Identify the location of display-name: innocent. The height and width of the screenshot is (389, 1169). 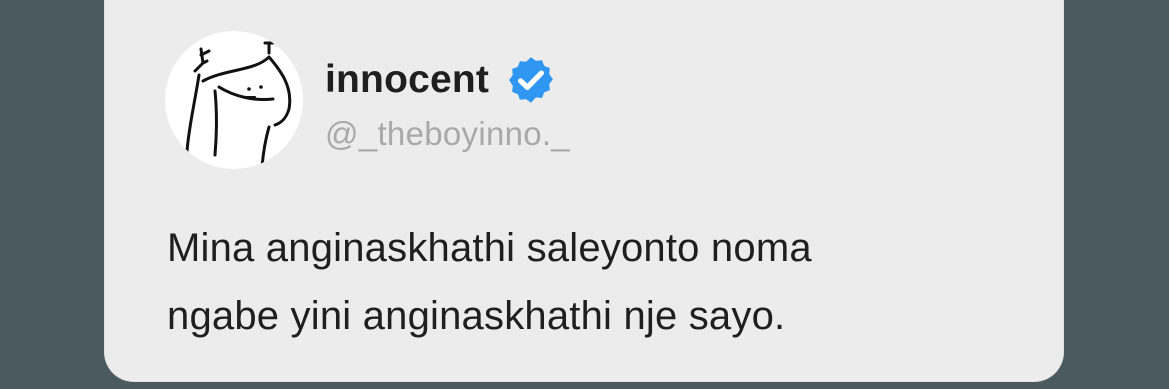
(407, 80).